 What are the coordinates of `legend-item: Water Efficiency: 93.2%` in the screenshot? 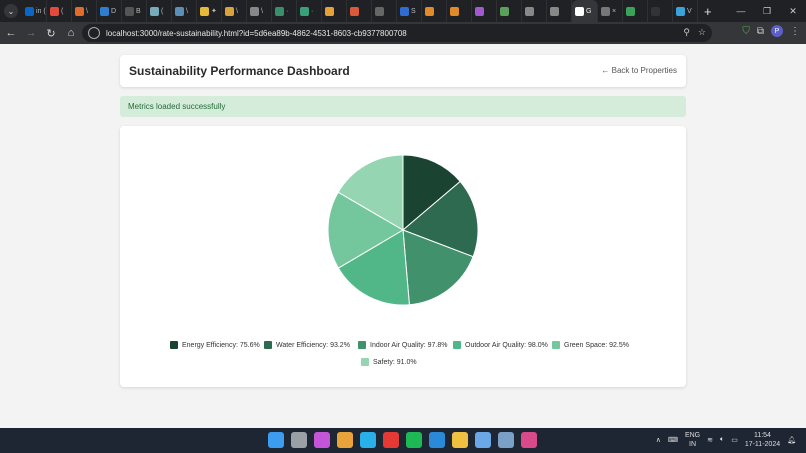 It's located at (307, 345).